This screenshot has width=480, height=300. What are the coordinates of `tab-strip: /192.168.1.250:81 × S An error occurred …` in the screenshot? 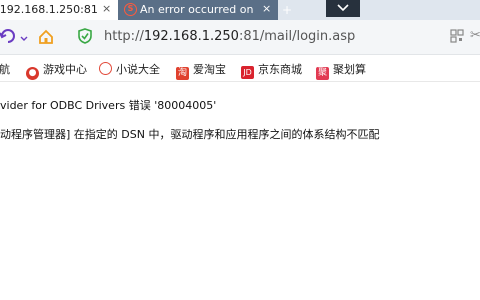 It's located at (240, 10).